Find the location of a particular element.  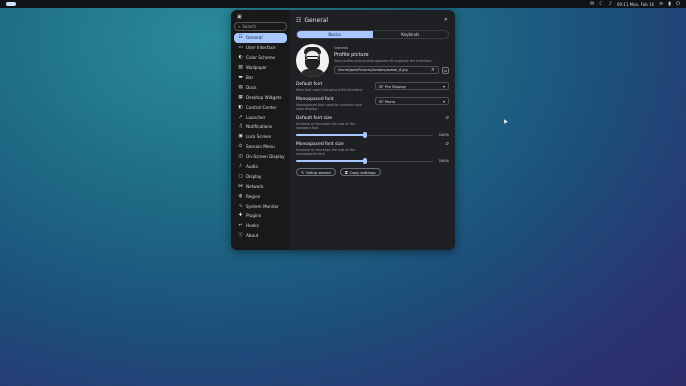

avatar is located at coordinates (312, 60).